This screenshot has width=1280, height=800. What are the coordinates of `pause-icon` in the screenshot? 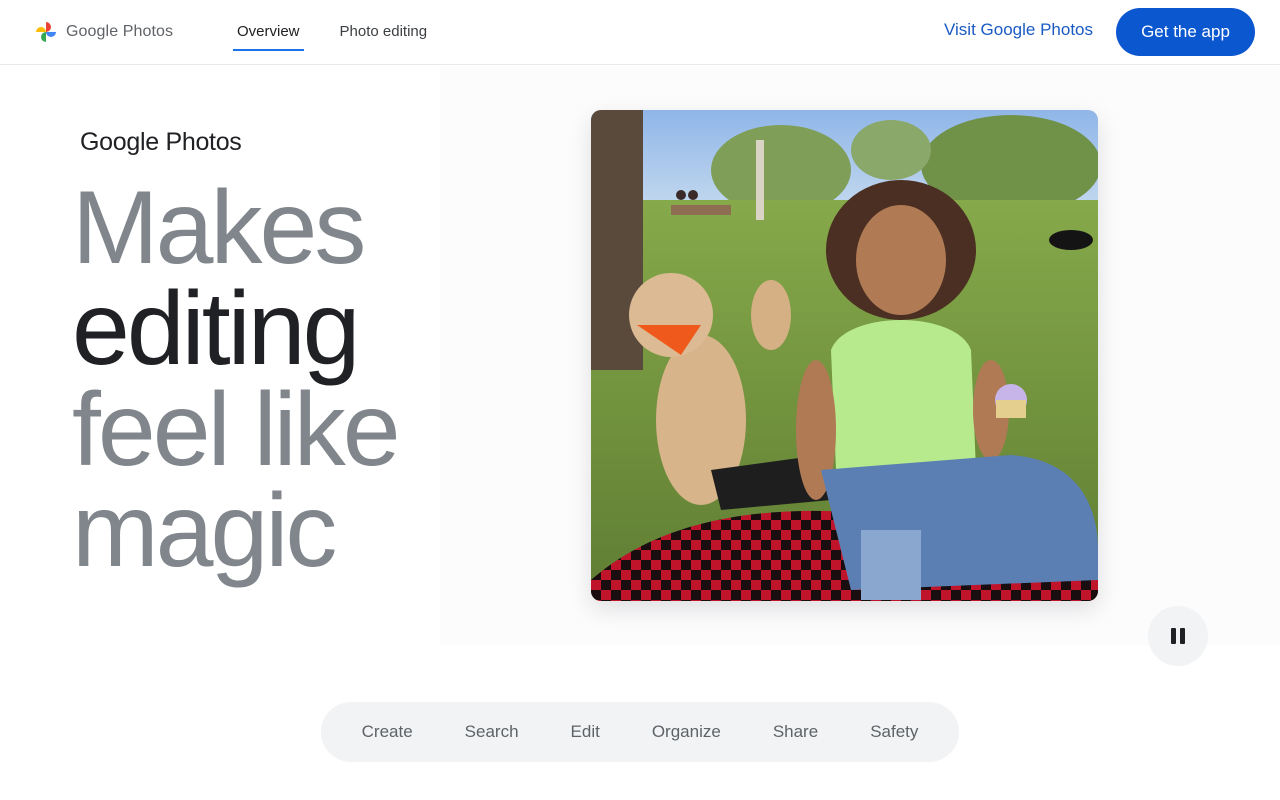 It's located at (1178, 636).